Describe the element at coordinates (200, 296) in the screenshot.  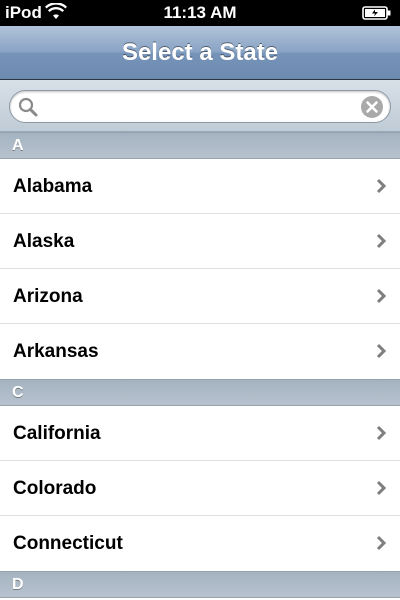
I see `list-item-arizona: Arizona` at that location.